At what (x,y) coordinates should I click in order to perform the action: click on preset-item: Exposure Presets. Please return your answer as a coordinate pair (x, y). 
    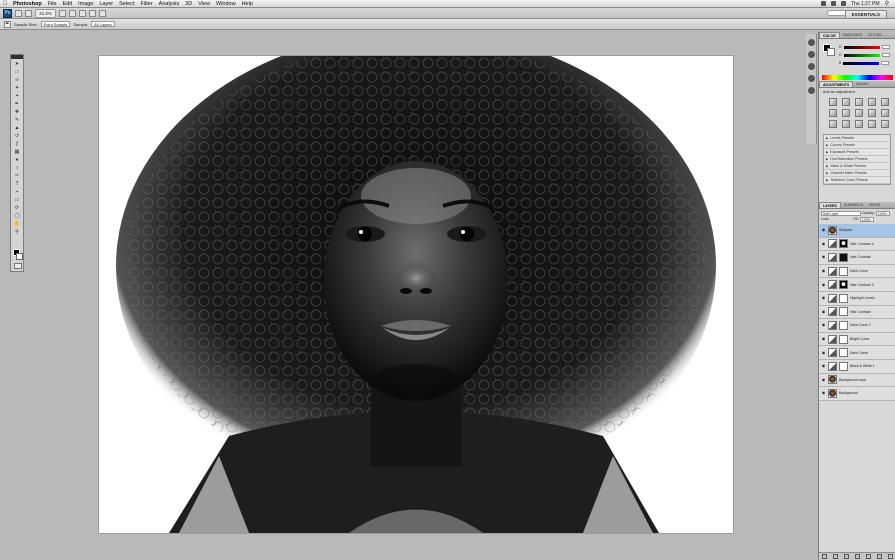
    Looking at the image, I should click on (857, 152).